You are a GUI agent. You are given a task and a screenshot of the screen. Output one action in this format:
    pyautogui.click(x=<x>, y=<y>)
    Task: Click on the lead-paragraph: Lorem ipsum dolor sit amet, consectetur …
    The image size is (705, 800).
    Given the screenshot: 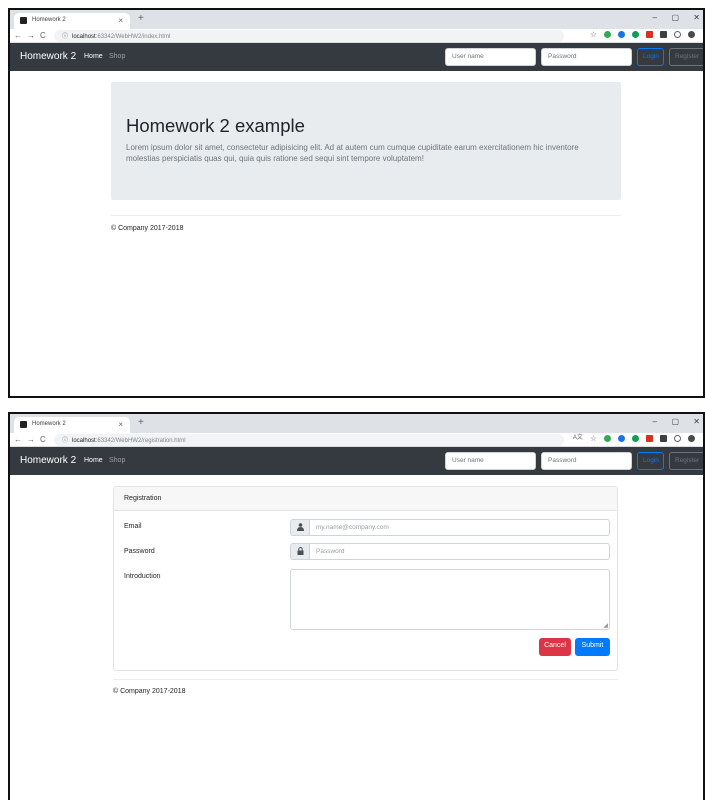 What is the action you would take?
    pyautogui.click(x=352, y=153)
    